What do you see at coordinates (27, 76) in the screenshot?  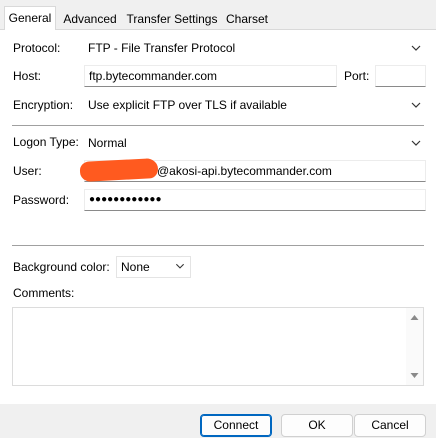 I see `host-label: Host:` at bounding box center [27, 76].